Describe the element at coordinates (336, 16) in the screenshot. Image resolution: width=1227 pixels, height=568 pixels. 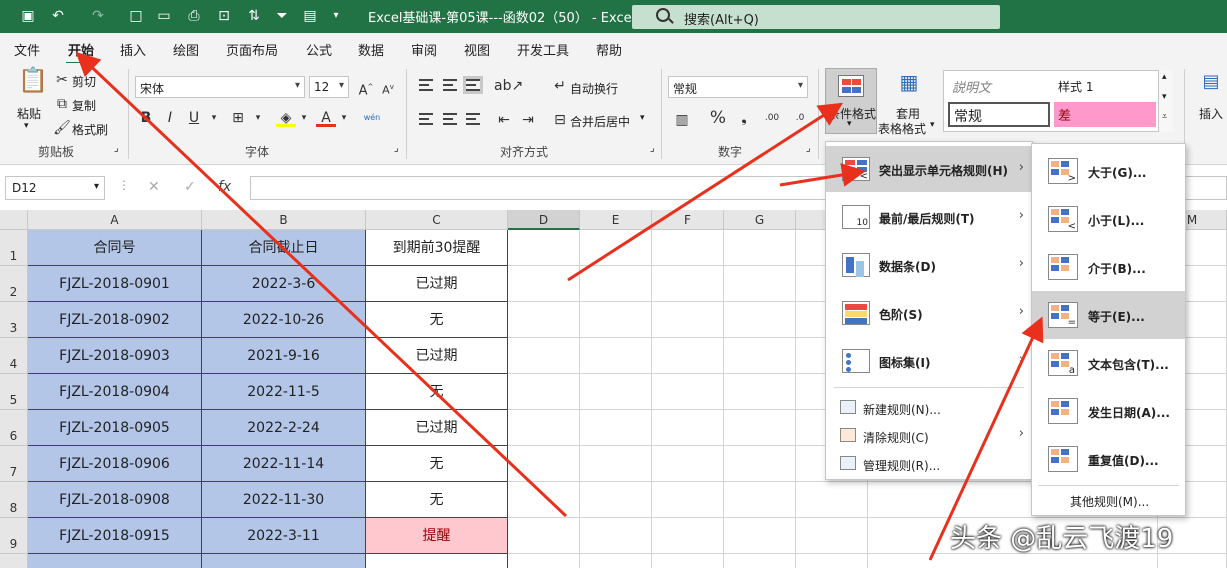
I see `customize-toolbar-icon: ▾` at that location.